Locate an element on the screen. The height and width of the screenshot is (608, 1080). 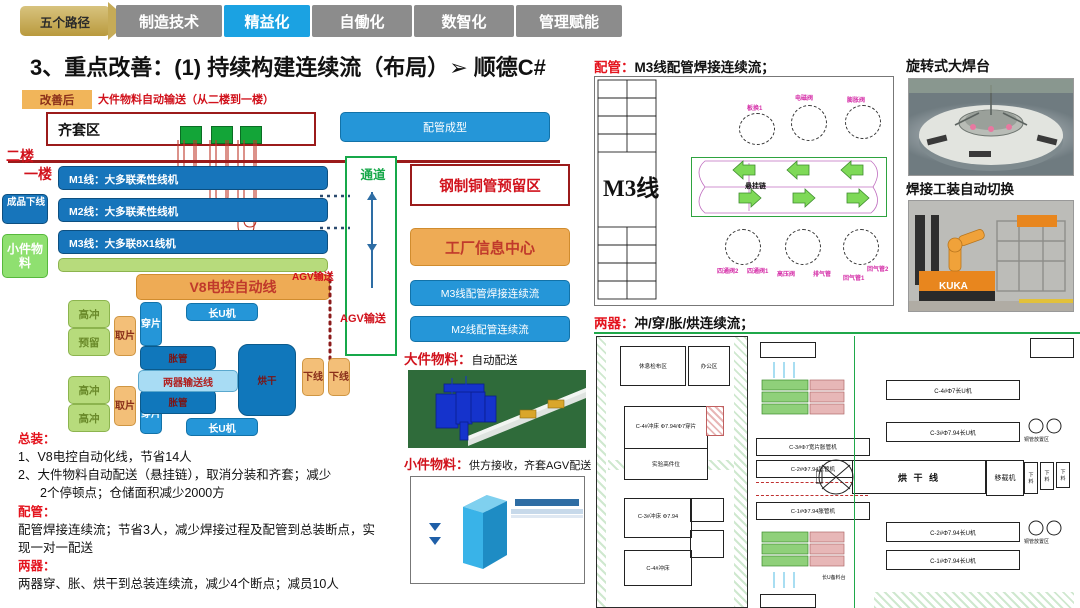
cad-label-bottom-5: 回气管1 is located at coordinates (854, 279).